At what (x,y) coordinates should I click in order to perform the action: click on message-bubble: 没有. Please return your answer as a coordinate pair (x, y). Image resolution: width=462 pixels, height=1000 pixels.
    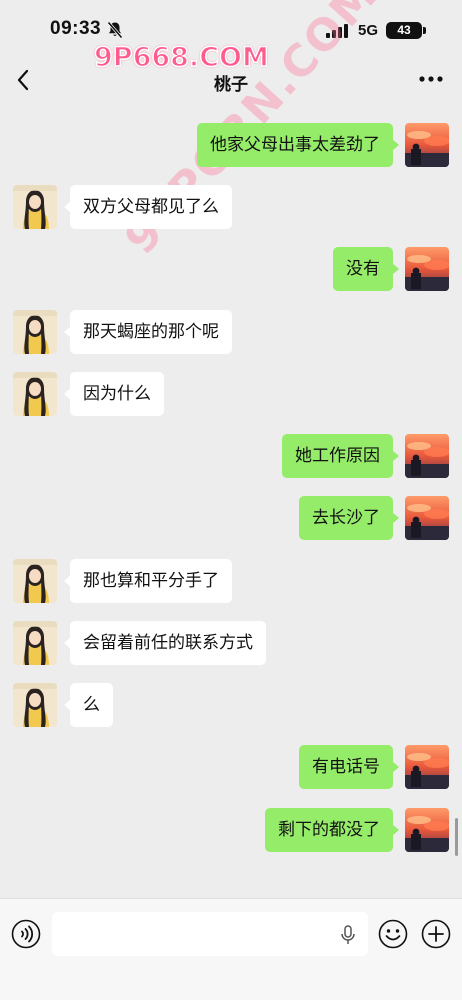
    Looking at the image, I should click on (366, 269).